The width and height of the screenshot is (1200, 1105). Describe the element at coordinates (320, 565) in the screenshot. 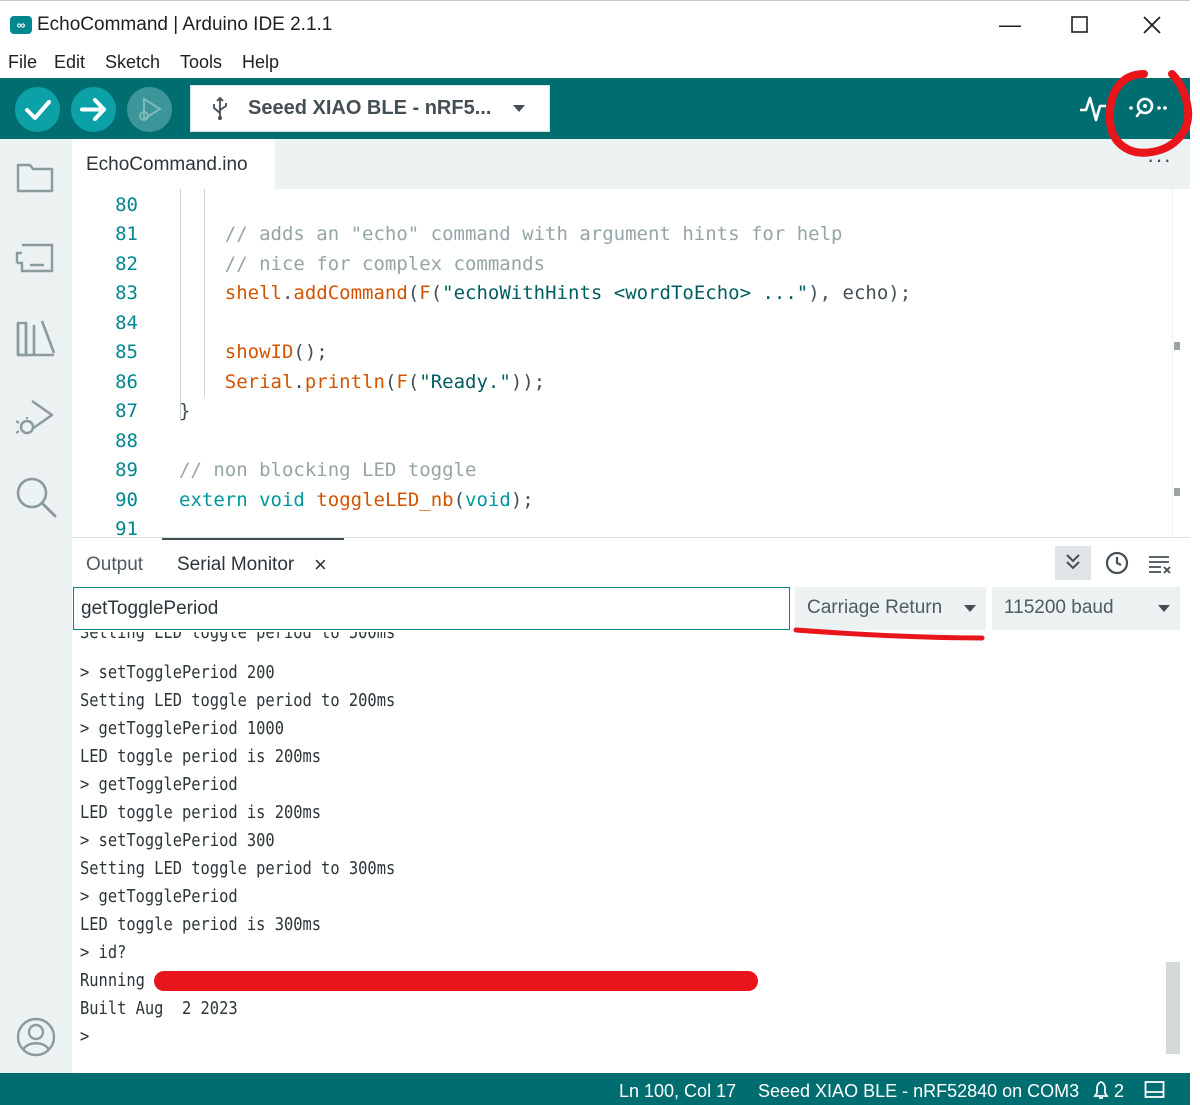

I see `close-icon: ×` at that location.